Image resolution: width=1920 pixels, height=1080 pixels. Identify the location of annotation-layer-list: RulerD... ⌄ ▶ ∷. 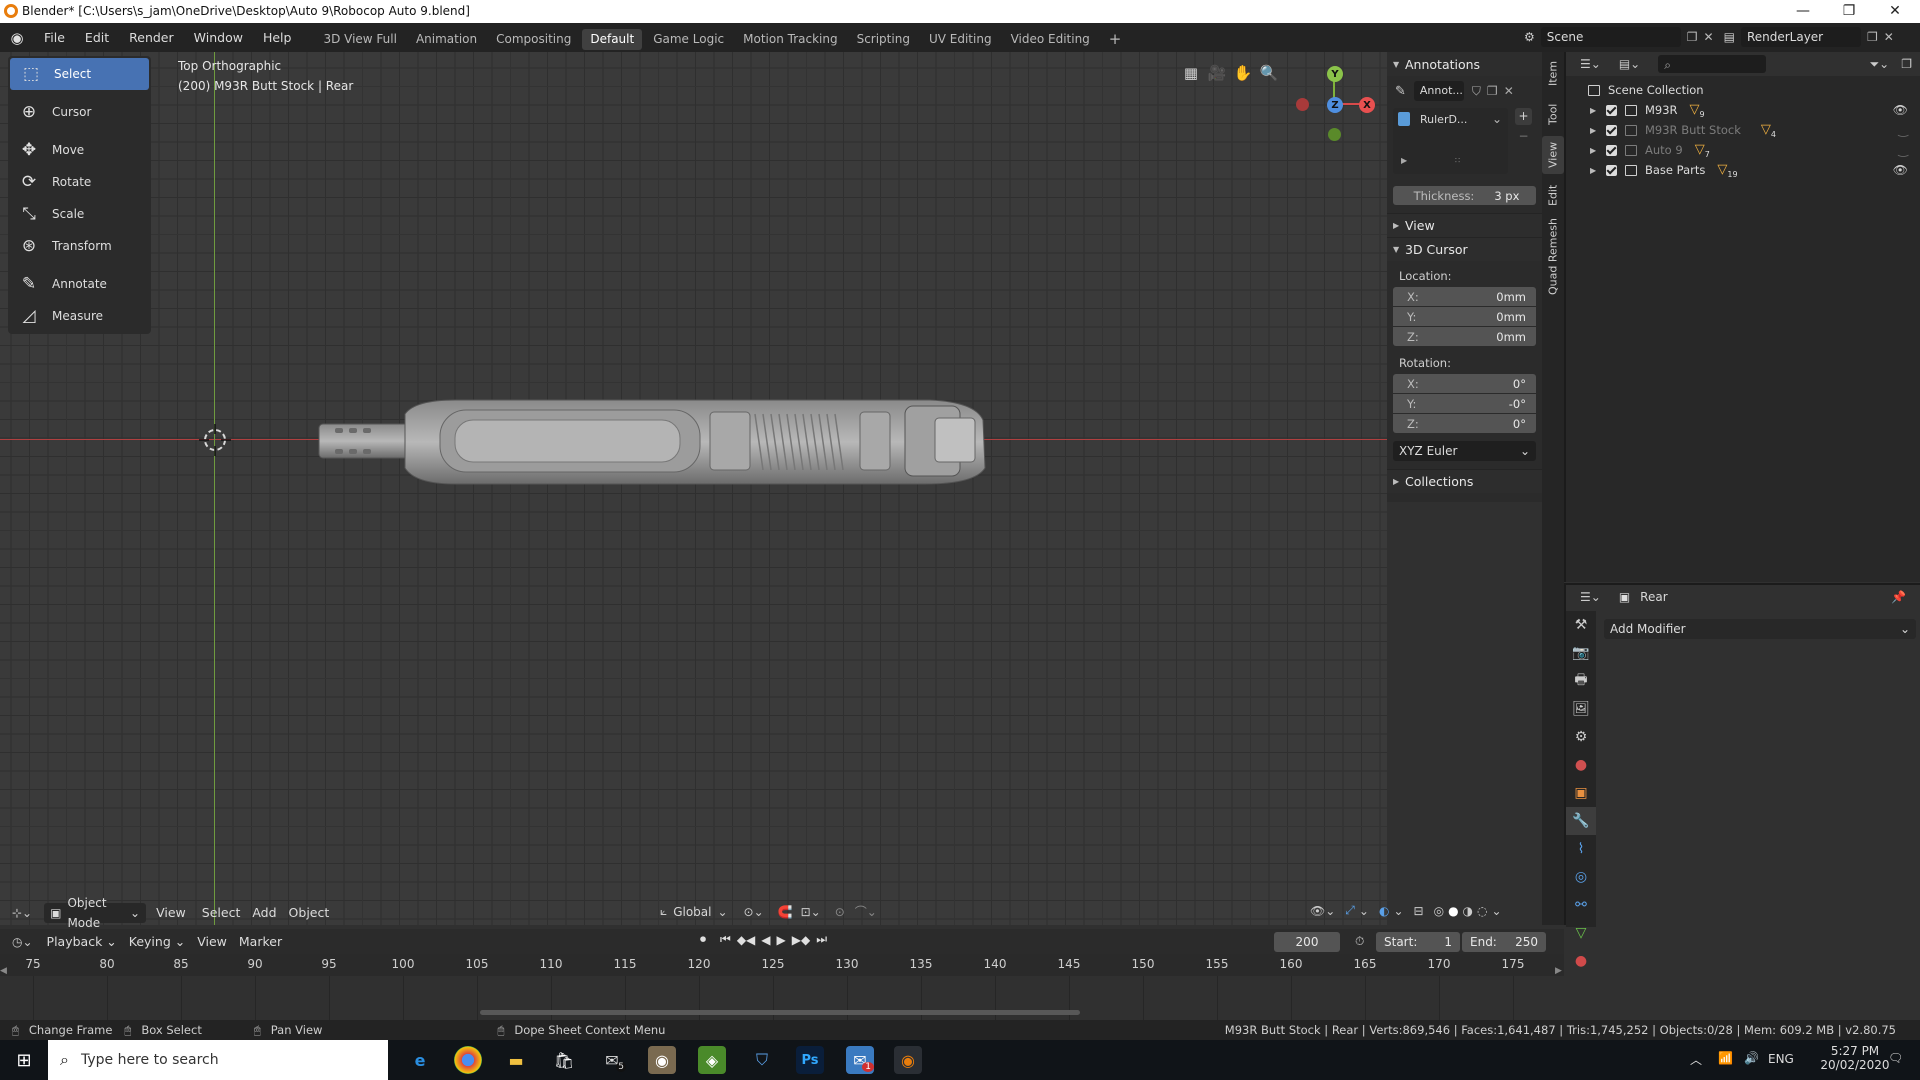
(1450, 141).